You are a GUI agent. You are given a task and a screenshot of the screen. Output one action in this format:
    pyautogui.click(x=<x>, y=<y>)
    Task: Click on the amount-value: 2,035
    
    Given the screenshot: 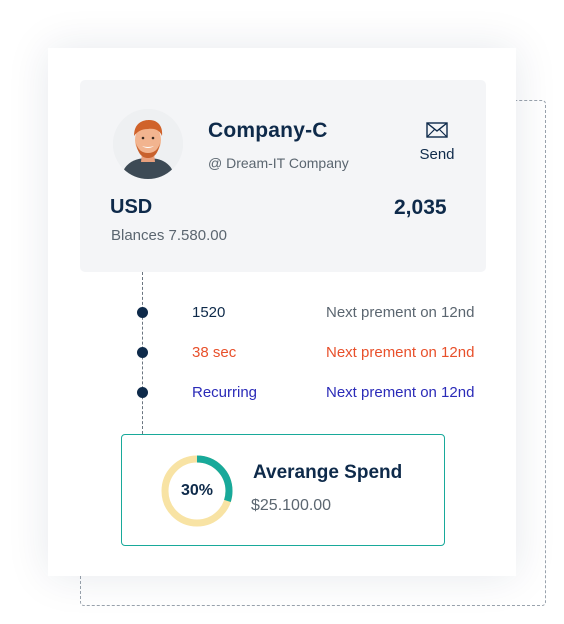 What is the action you would take?
    pyautogui.click(x=420, y=207)
    